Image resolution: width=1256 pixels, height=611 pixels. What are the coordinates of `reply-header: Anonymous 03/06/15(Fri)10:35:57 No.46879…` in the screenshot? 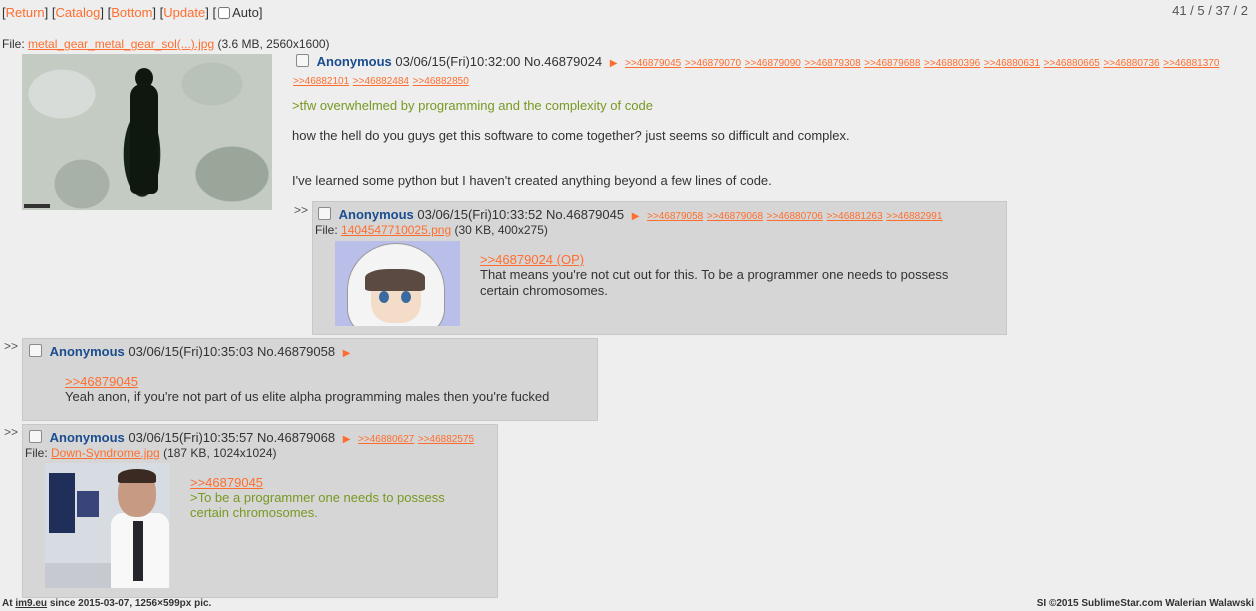 It's located at (251, 437).